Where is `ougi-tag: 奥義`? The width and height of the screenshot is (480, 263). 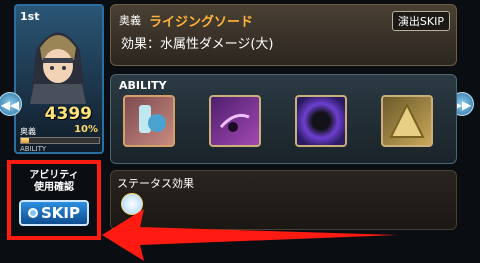 ougi-tag: 奥義 is located at coordinates (130, 20).